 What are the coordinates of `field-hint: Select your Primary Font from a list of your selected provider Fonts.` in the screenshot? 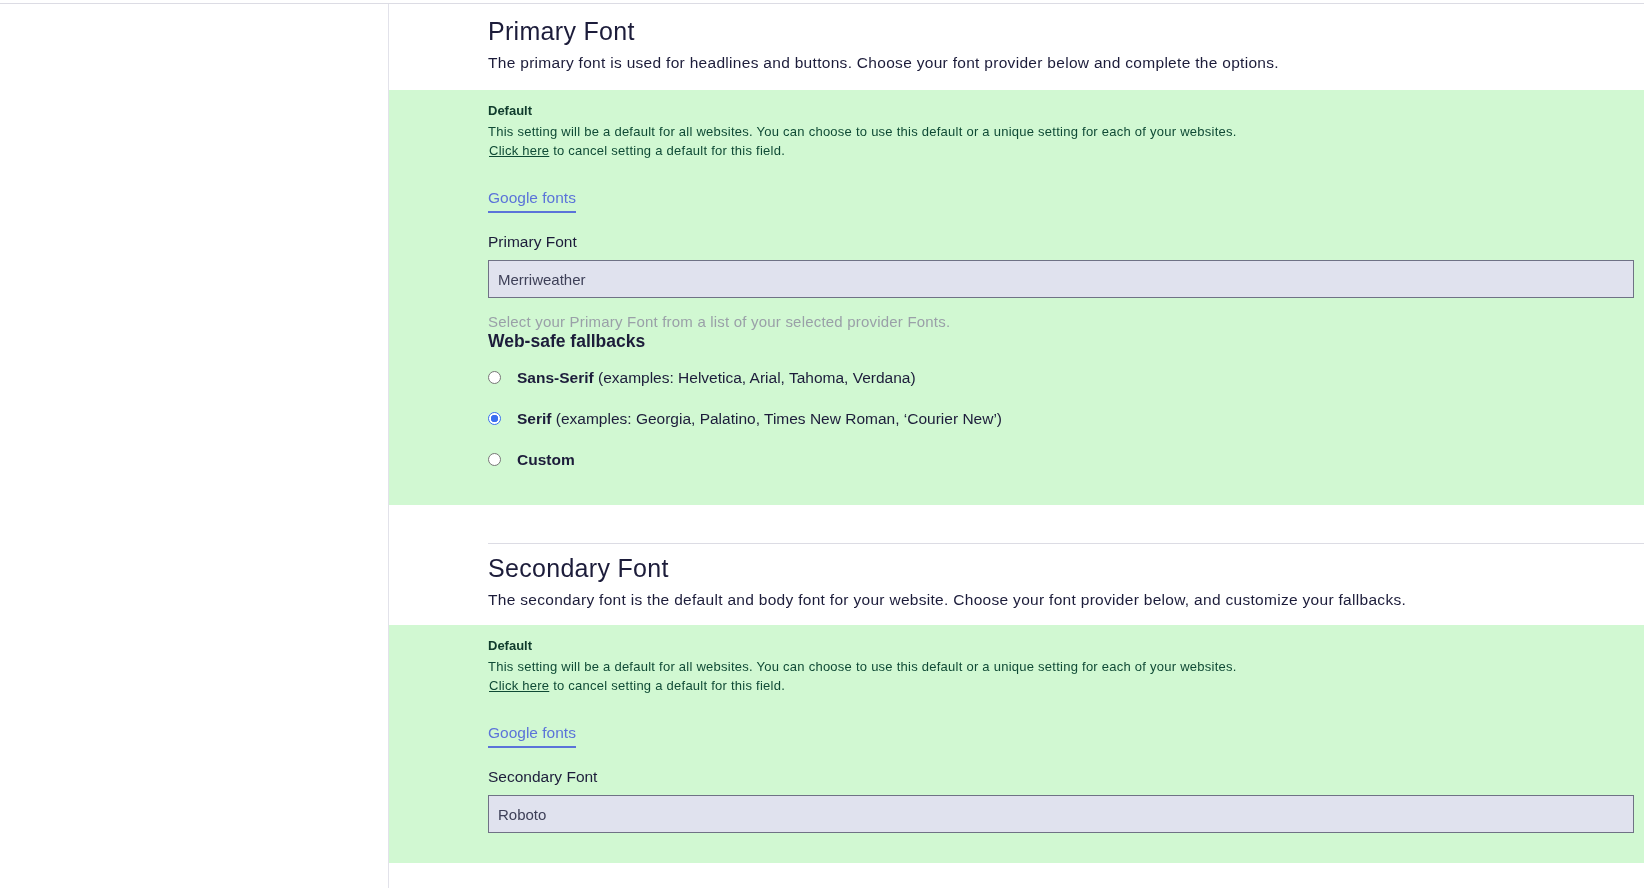 It's located at (720, 321).